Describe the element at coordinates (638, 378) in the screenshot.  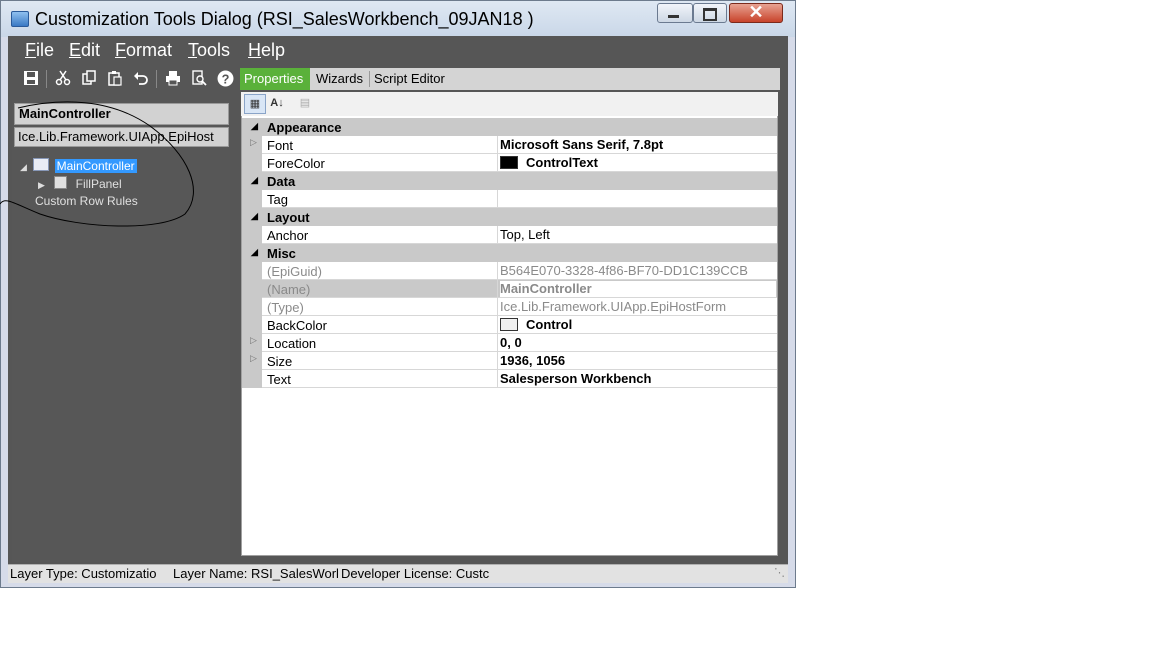
I see `property-value: Salesperson Workbench` at that location.